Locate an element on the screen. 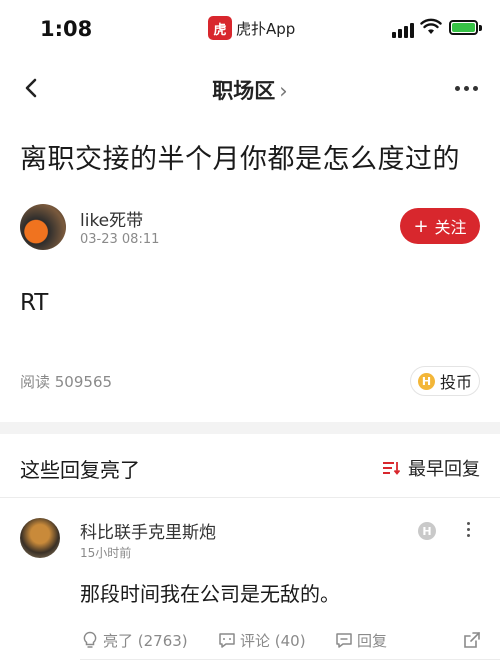  battery-icon is located at coordinates (463, 27).